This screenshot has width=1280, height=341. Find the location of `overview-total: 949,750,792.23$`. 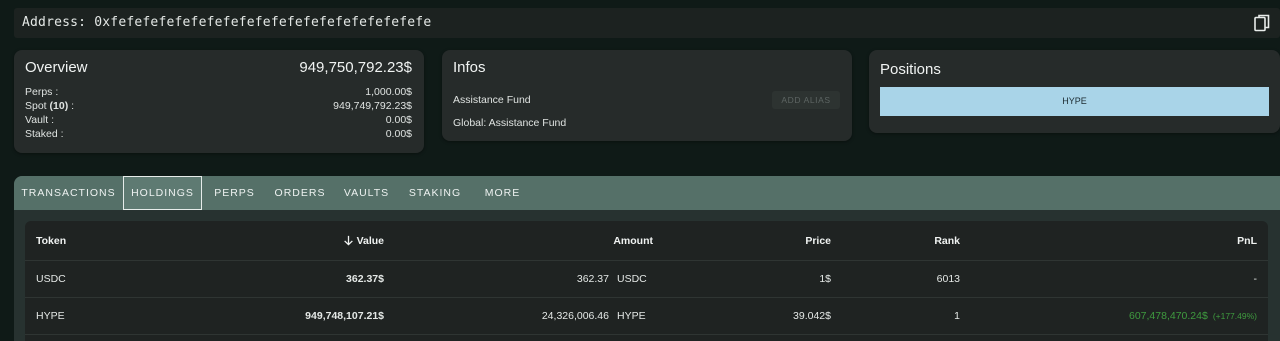

overview-total: 949,750,792.23$ is located at coordinates (355, 67).